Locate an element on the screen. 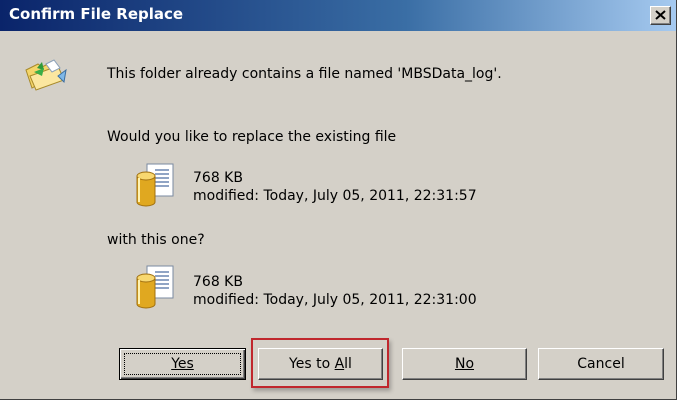 Image resolution: width=677 pixels, height=406 pixels. folder-replace-icon is located at coordinates (46, 75).